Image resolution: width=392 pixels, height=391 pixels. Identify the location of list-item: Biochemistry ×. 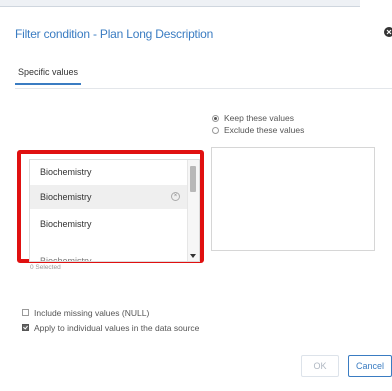
(109, 197).